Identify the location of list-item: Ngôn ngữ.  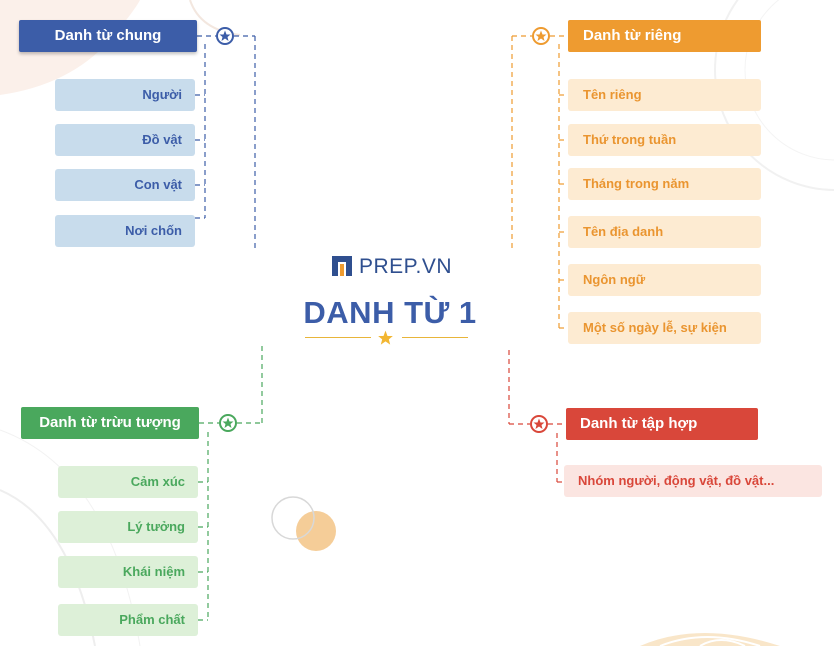
(664, 280).